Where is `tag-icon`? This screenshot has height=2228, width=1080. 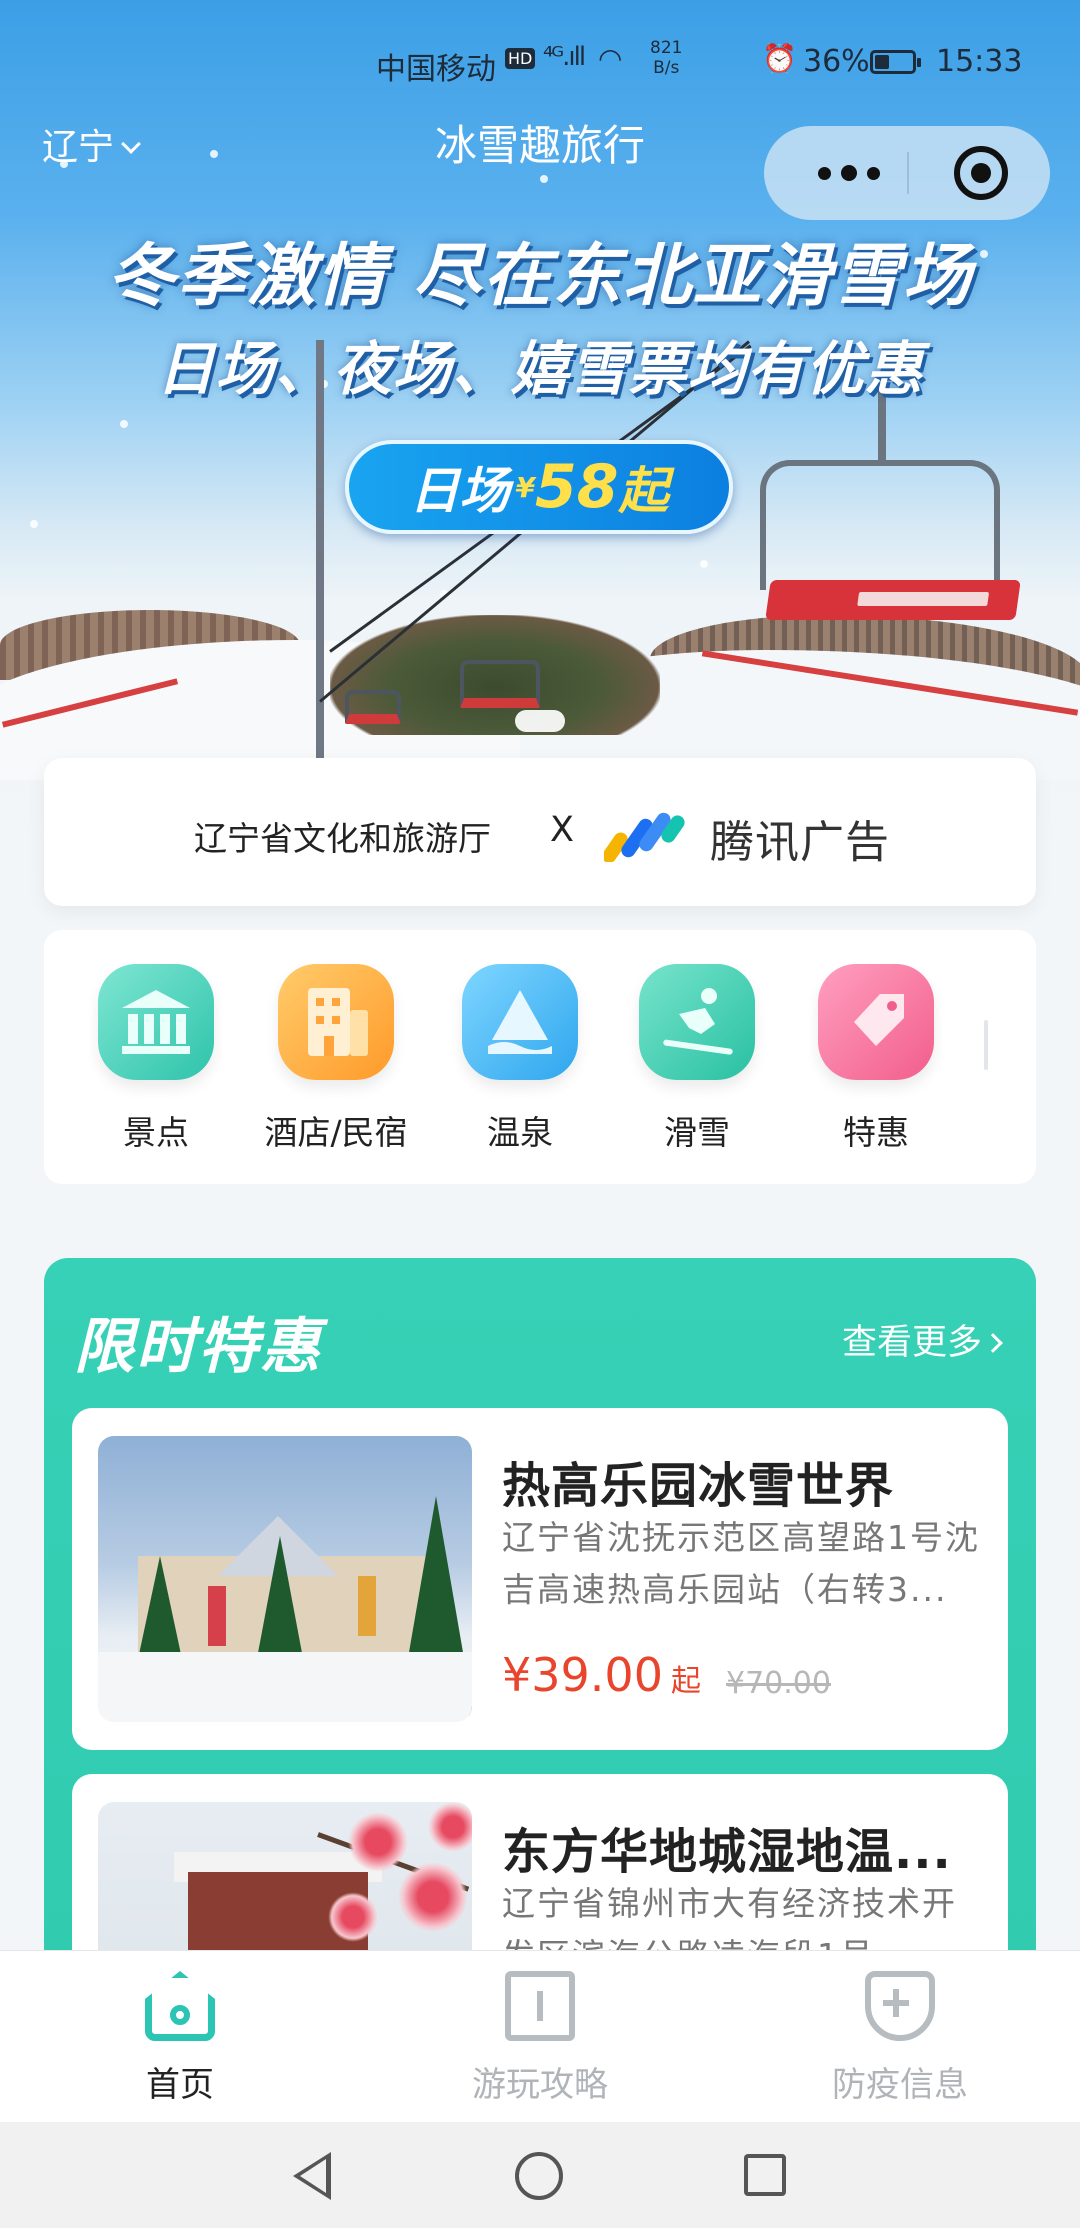 tag-icon is located at coordinates (876, 1022).